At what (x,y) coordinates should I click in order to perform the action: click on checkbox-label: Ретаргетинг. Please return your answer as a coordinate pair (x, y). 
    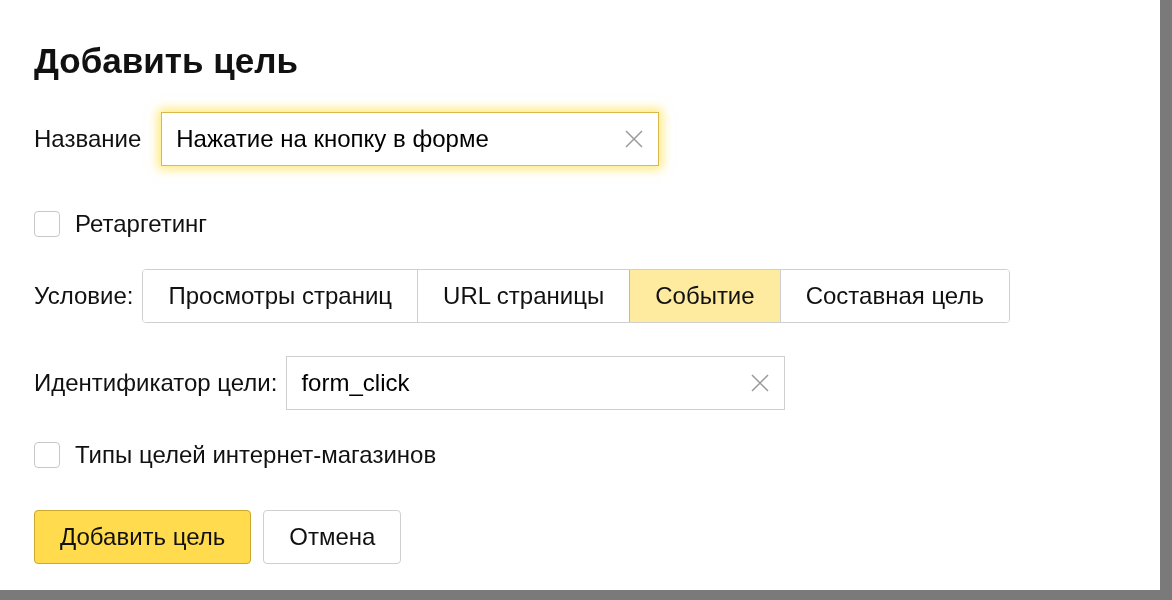
    Looking at the image, I should click on (141, 224).